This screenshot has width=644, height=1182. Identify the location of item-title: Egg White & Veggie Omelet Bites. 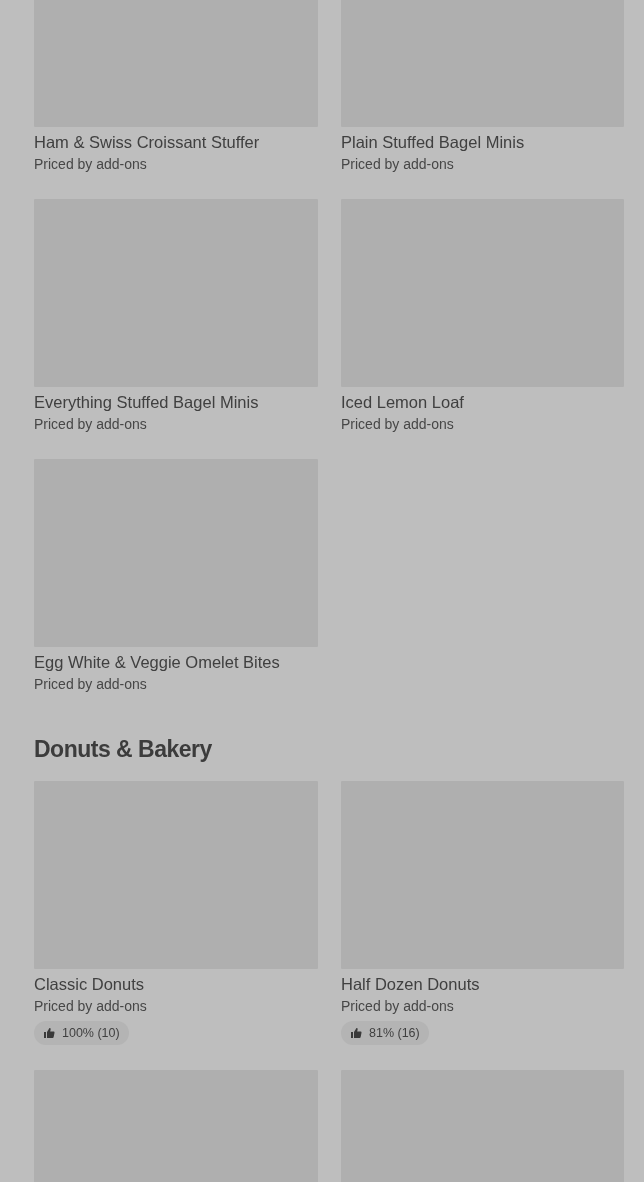
(176, 662).